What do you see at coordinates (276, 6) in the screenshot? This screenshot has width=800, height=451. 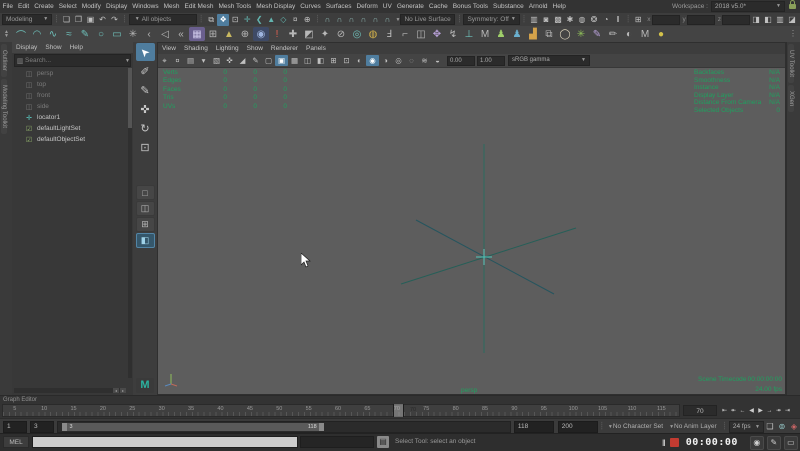 I see `menu-item: Mesh Display` at bounding box center [276, 6].